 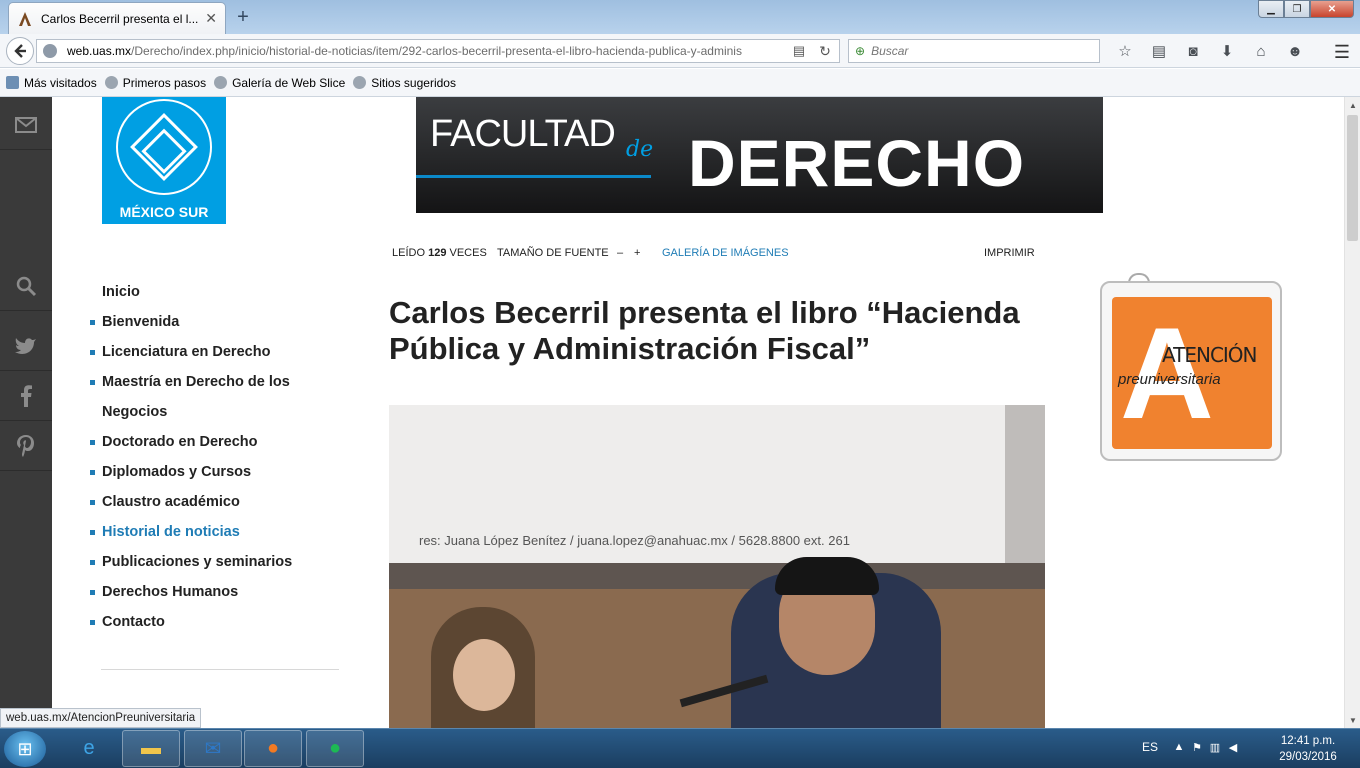 What do you see at coordinates (215, 412) in the screenshot?
I see `menu-item-maestria-cont: Negocios` at bounding box center [215, 412].